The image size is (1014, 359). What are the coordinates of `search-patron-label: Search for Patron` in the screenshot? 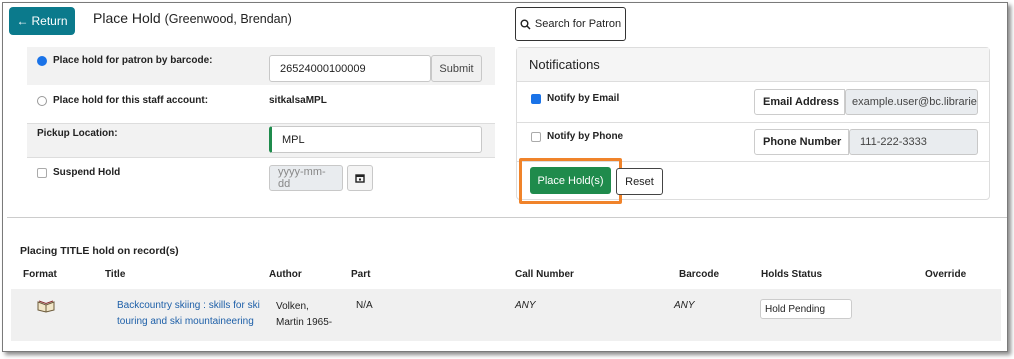 It's located at (578, 24).